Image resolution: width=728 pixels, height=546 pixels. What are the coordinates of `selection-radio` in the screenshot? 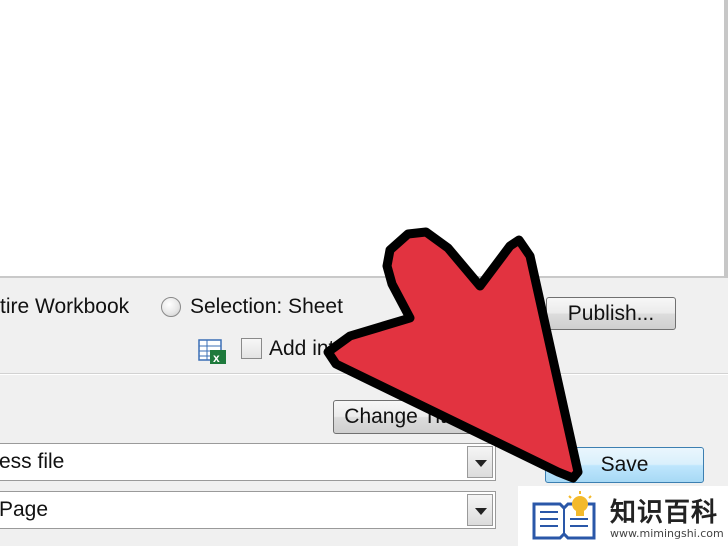 It's located at (171, 307).